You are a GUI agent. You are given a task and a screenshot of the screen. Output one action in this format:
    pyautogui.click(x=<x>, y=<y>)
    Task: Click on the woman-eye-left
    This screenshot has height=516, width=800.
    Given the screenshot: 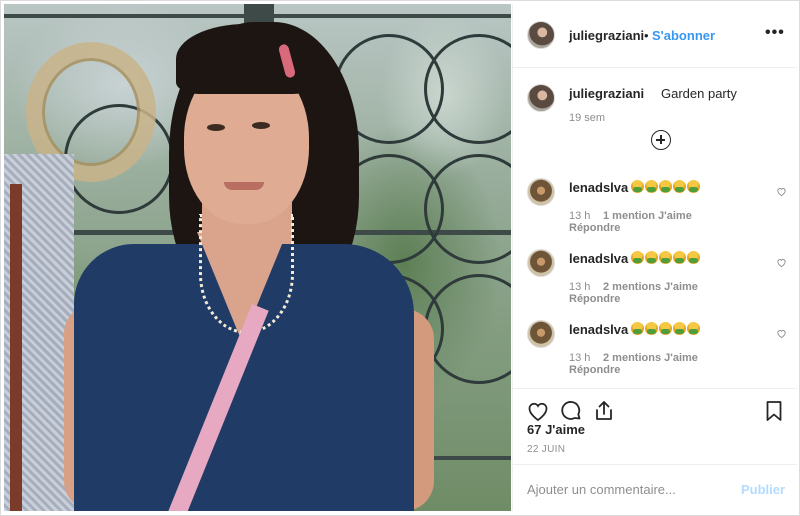 What is the action you would take?
    pyautogui.click(x=216, y=127)
    